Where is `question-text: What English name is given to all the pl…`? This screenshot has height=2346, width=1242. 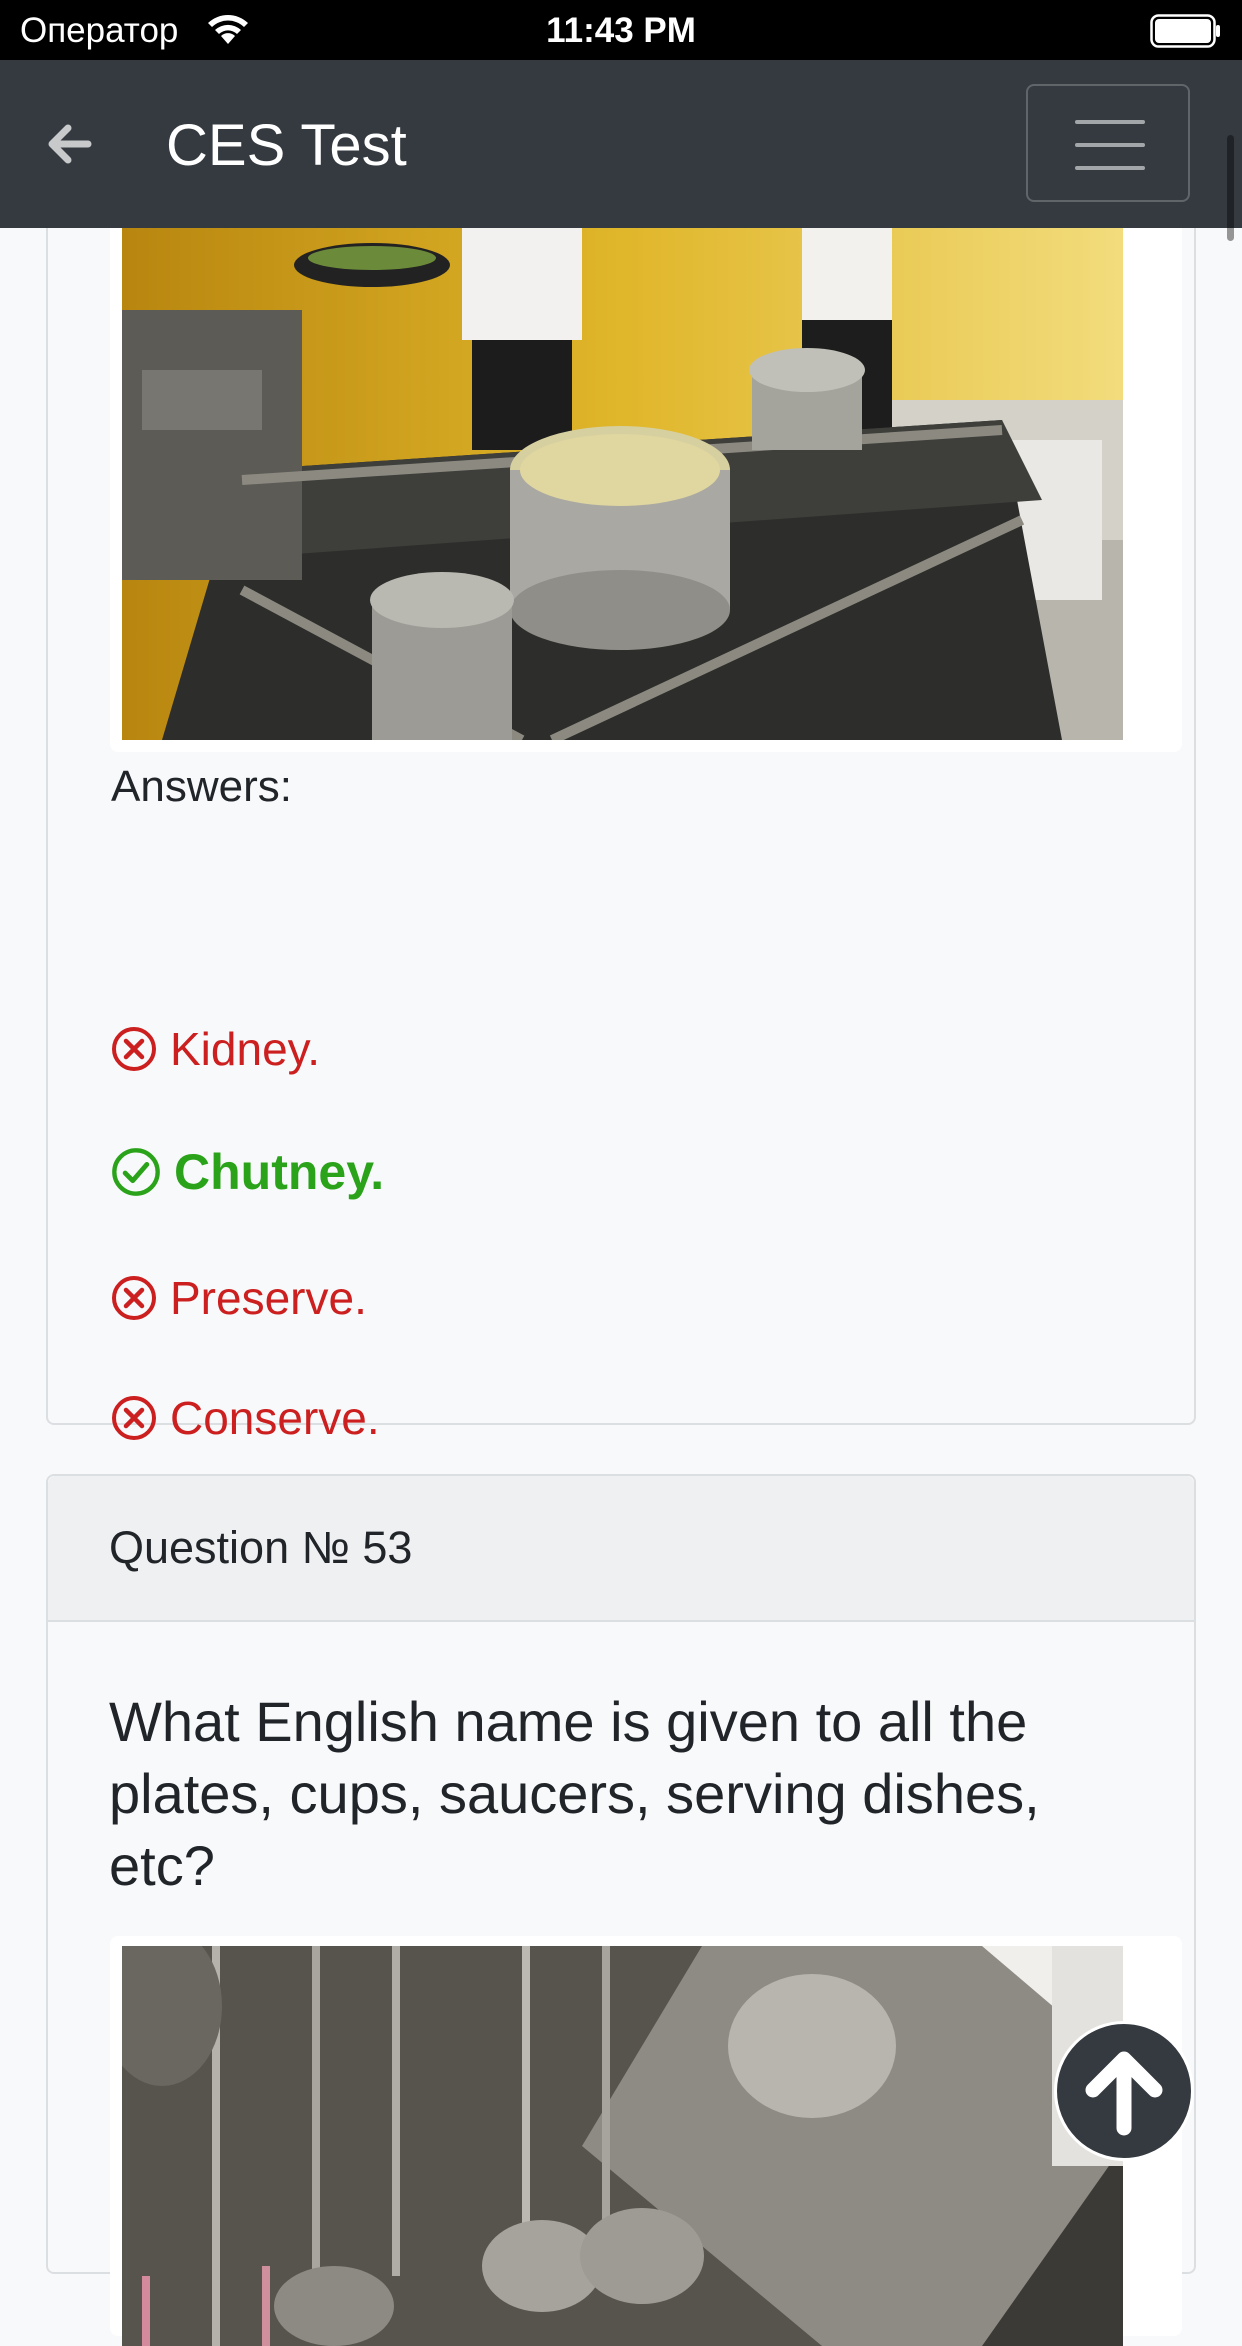
question-text: What English name is given to all the pl… is located at coordinates (574, 1793).